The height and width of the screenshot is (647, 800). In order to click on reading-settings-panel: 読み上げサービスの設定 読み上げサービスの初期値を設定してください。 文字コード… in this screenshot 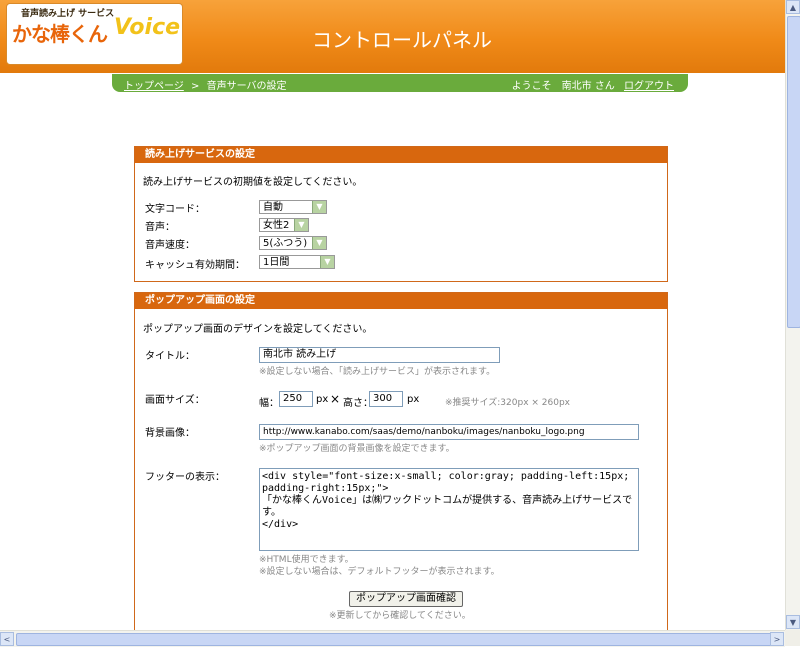, I will do `click(401, 214)`.